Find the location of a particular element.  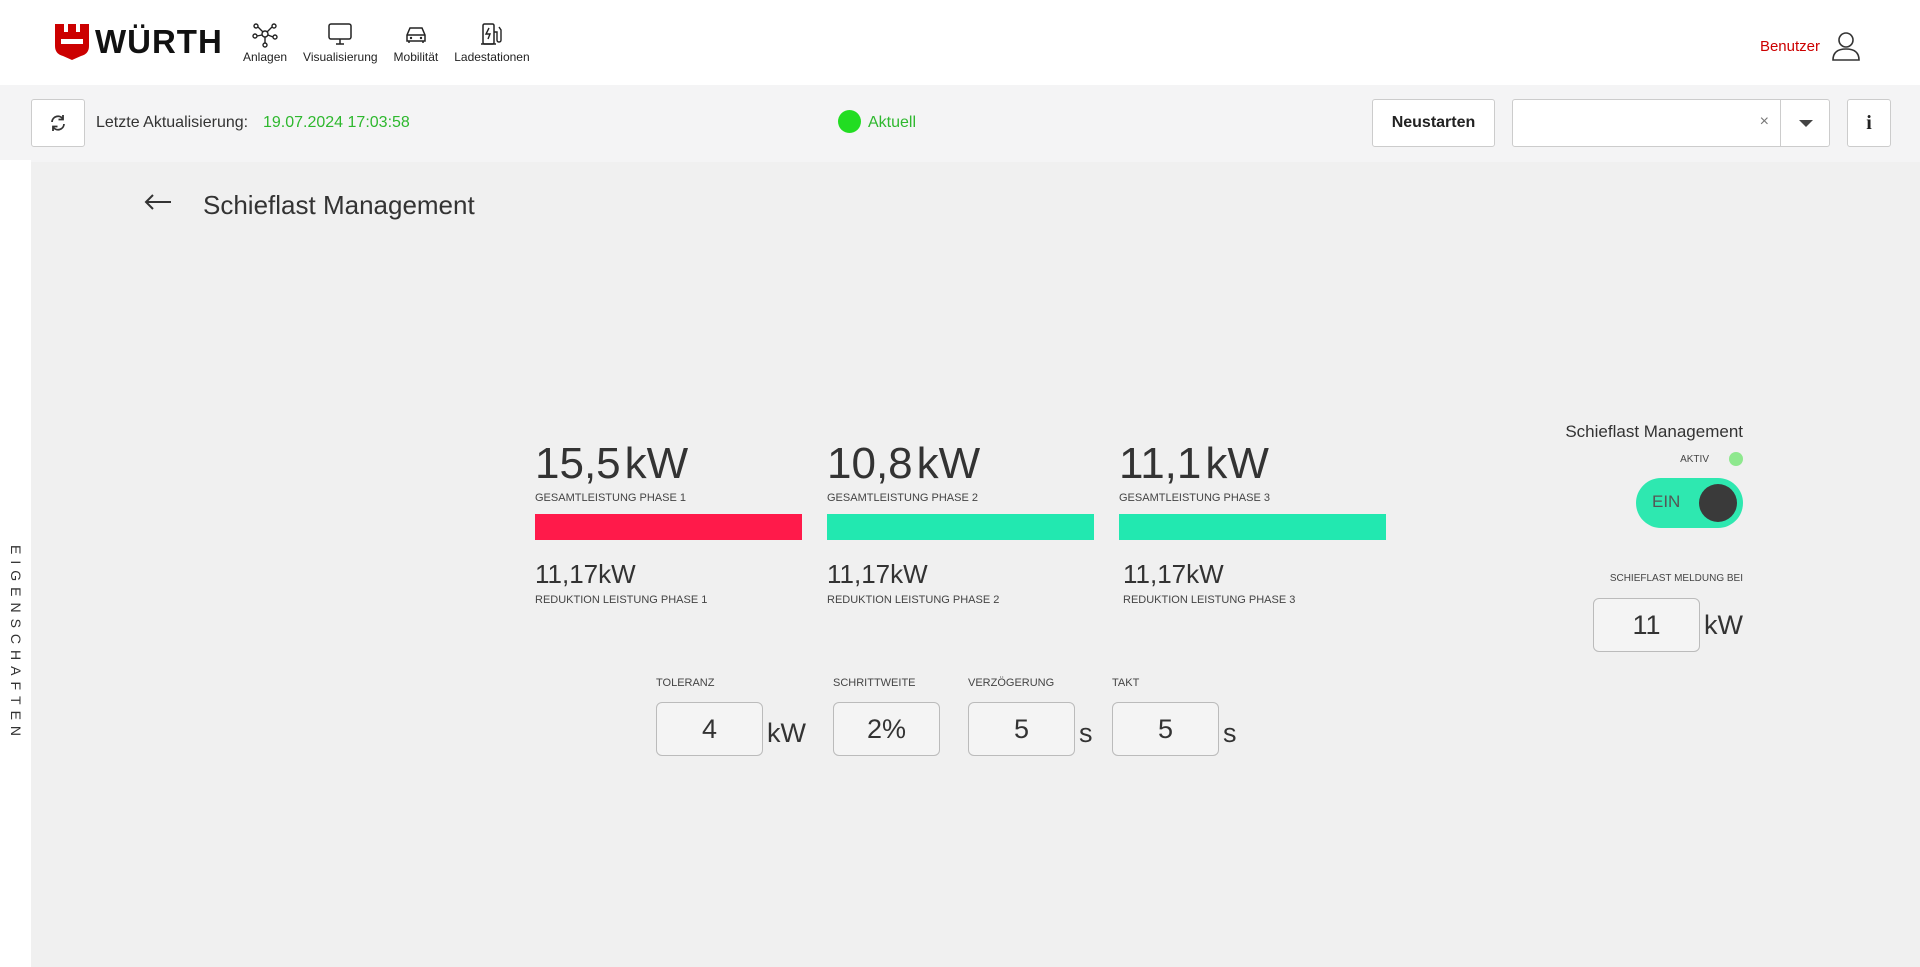

toleranz-input: 4 is located at coordinates (709, 729).